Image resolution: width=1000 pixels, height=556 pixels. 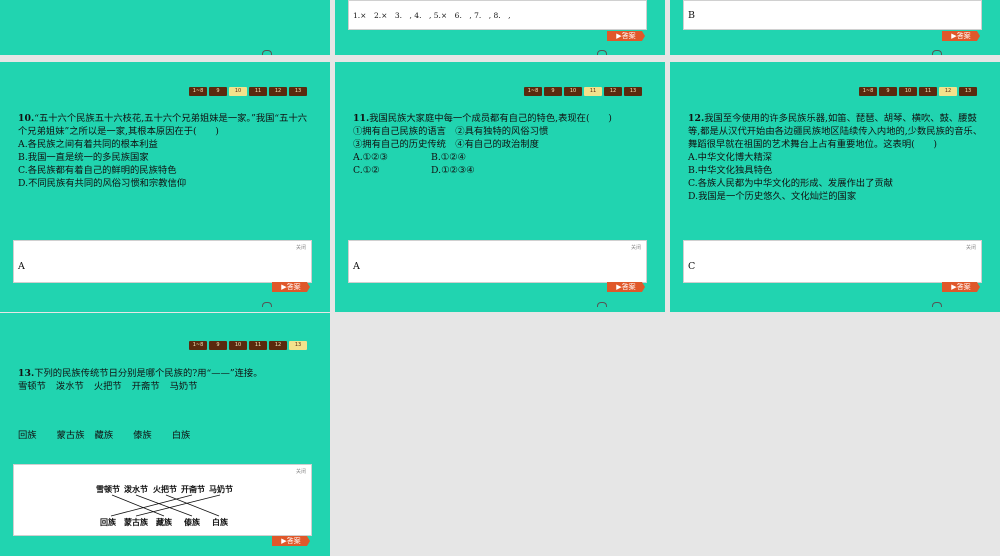 I want to click on answer-box: 关闭 C, so click(x=832, y=261).